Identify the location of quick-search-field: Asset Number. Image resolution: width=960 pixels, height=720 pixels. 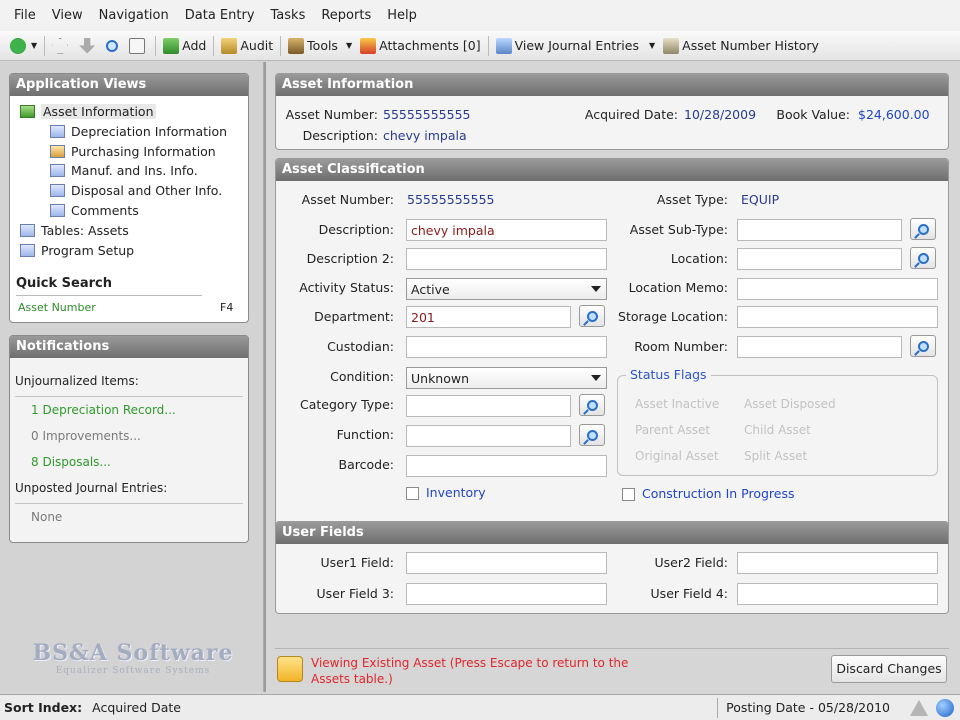
(57, 307).